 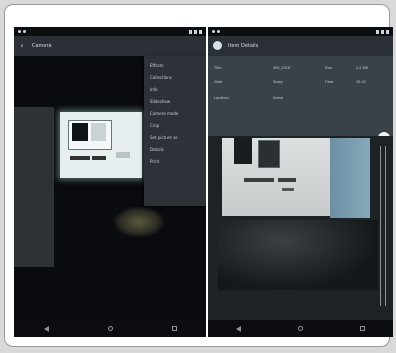 I want to click on photo-monitor, so click(x=101, y=145).